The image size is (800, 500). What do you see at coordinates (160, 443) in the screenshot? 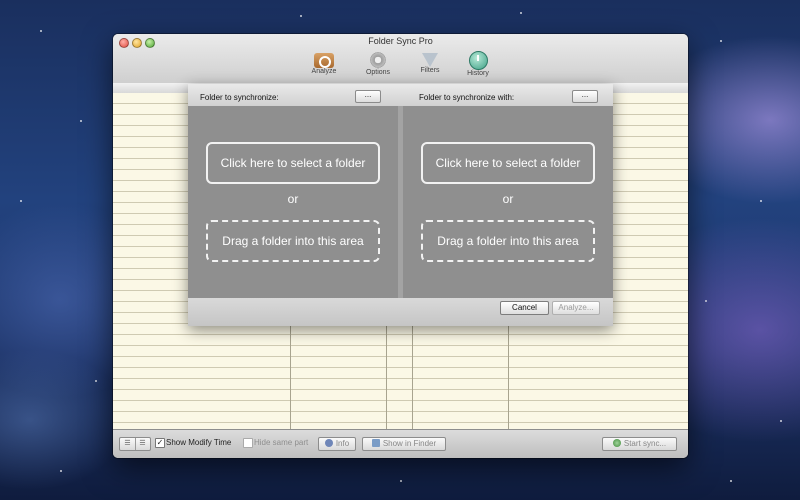
I see `show-modify-time-checkbox: ✓` at bounding box center [160, 443].